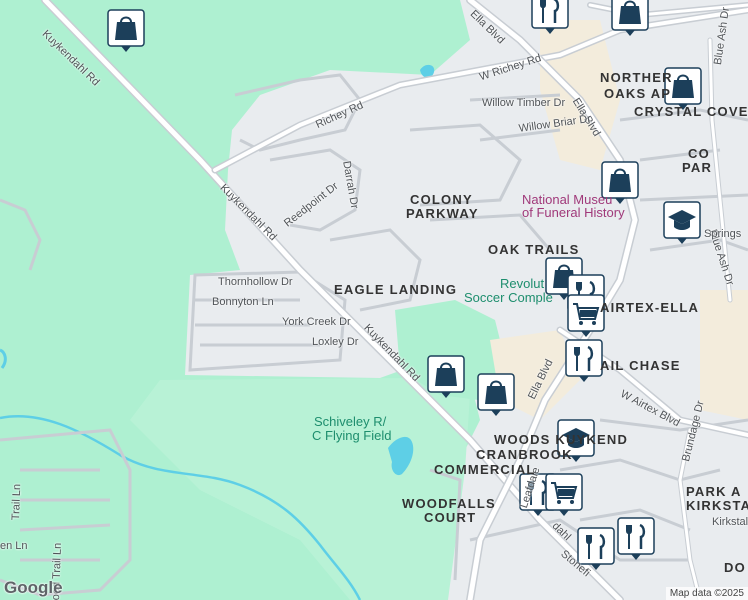 The image size is (748, 600). I want to click on area-label-northern-oaks-2: OAKS AP, so click(638, 93).